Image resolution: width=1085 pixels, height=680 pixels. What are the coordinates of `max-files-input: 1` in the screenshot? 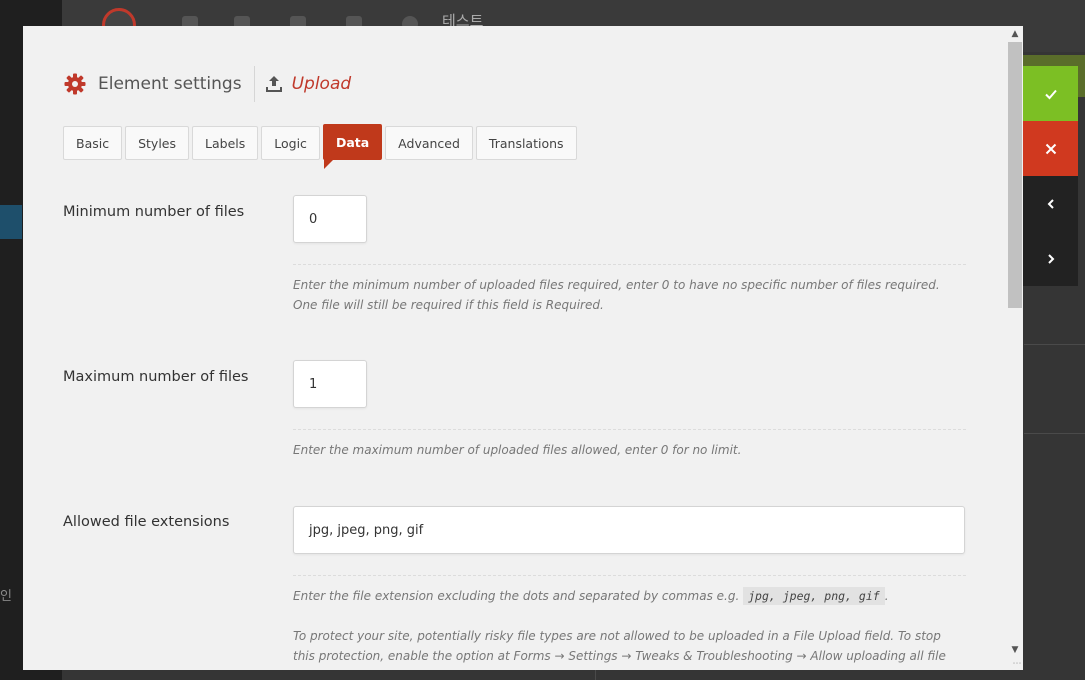 It's located at (330, 384).